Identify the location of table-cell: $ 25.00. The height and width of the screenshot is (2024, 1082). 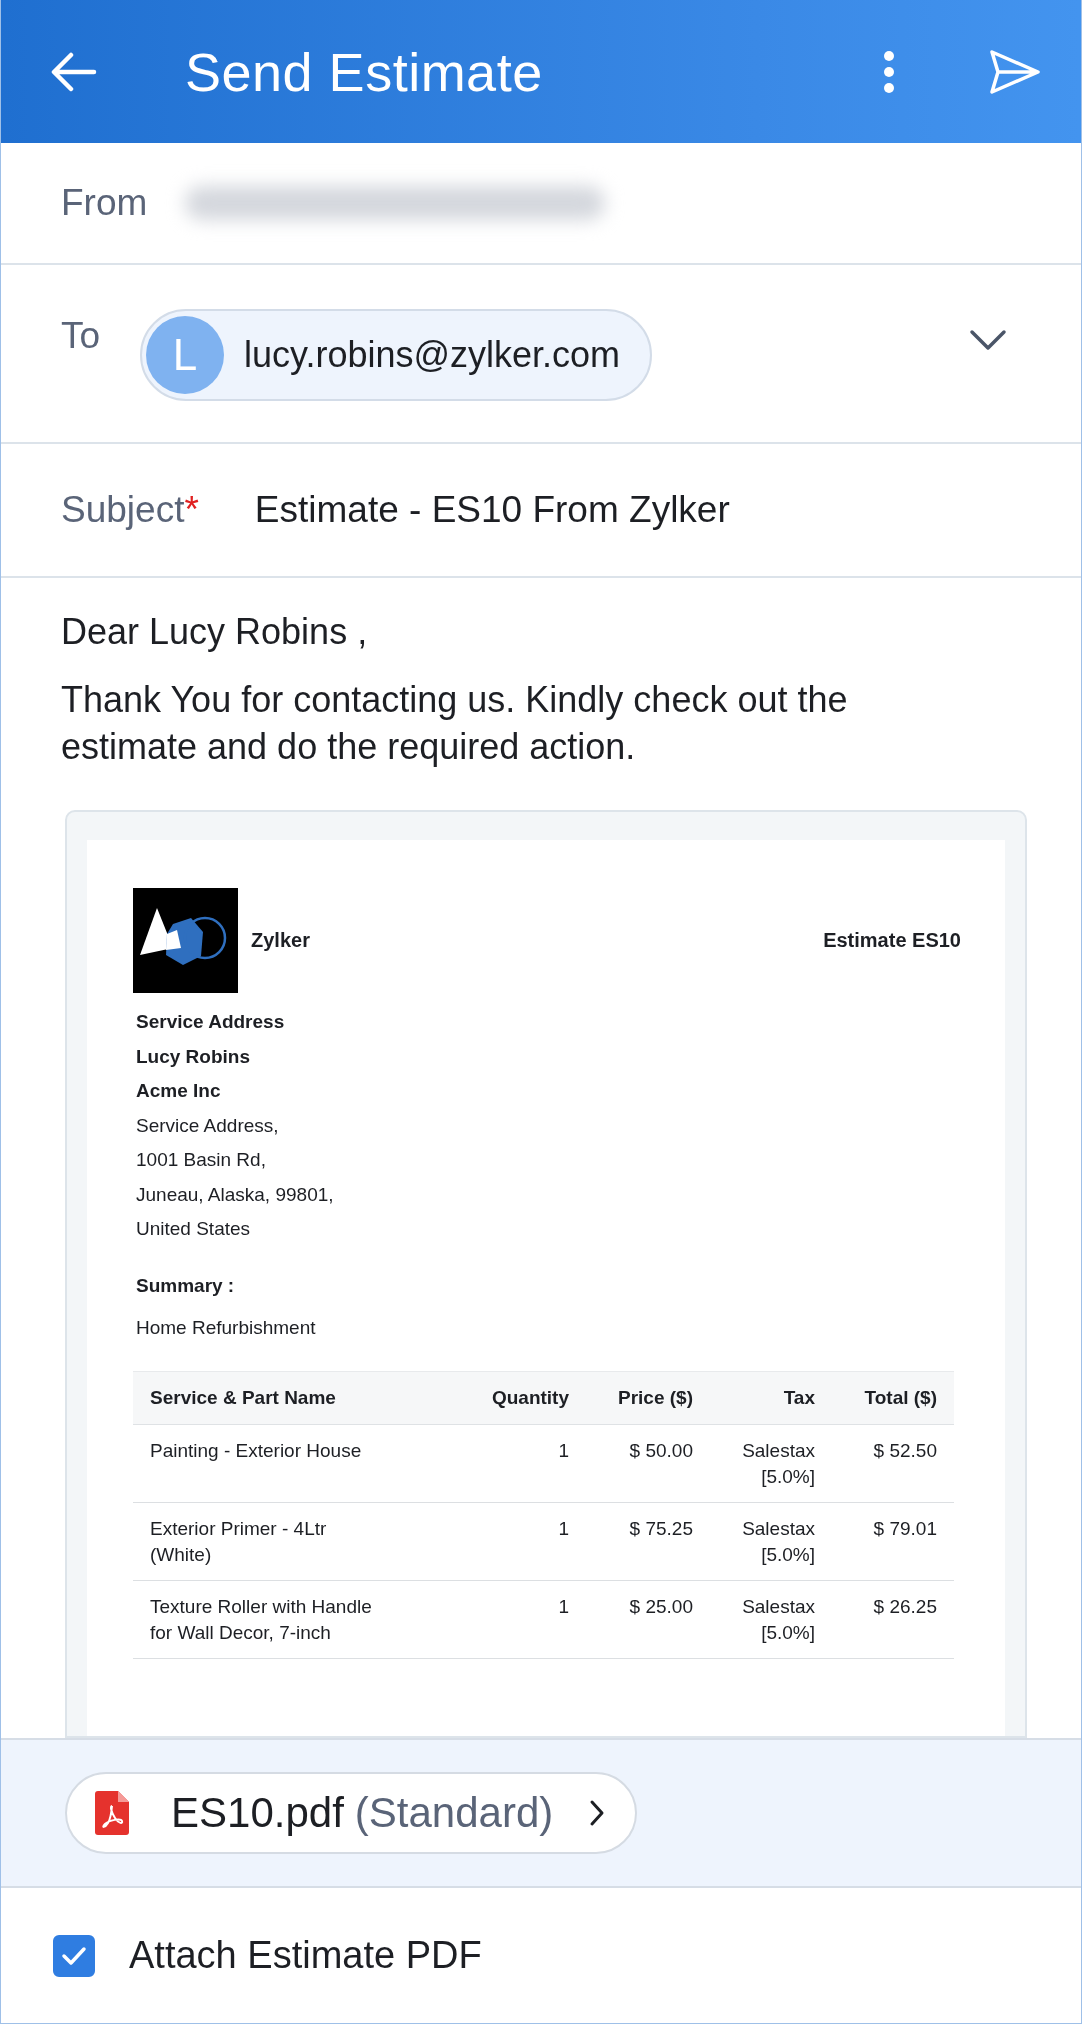
(648, 1619).